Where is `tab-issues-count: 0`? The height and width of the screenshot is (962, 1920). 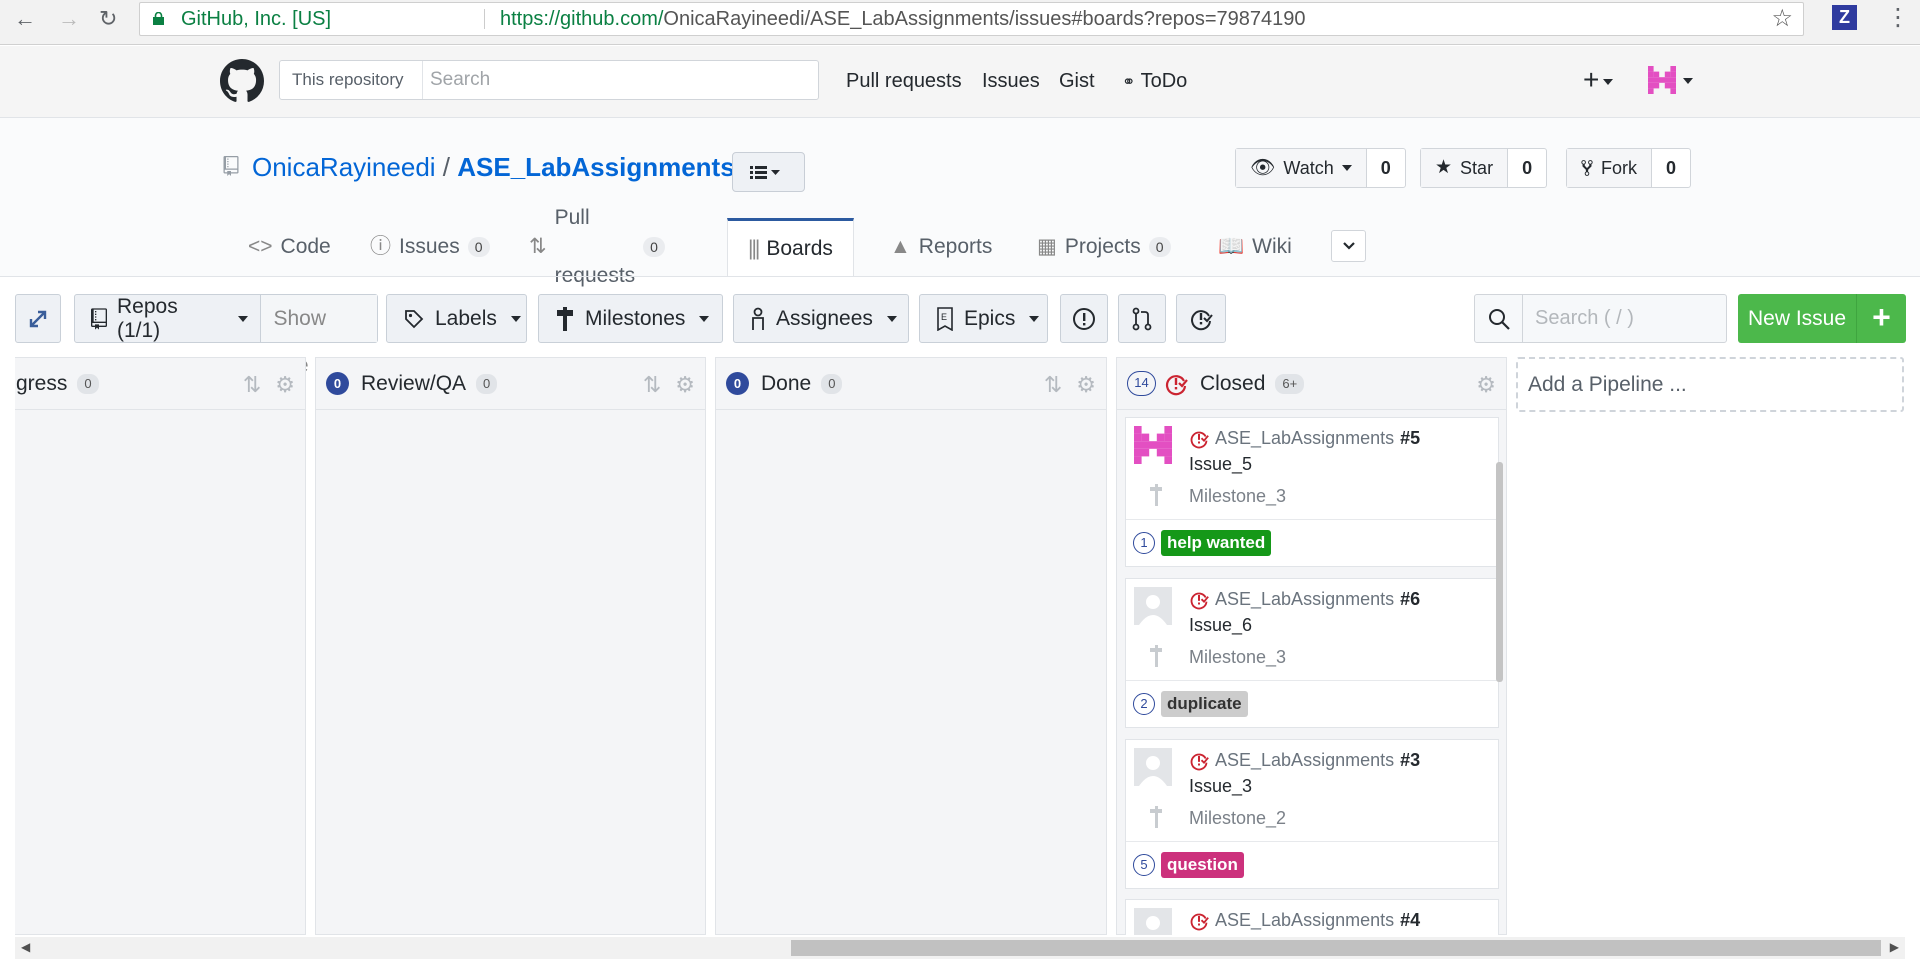 tab-issues-count: 0 is located at coordinates (478, 247).